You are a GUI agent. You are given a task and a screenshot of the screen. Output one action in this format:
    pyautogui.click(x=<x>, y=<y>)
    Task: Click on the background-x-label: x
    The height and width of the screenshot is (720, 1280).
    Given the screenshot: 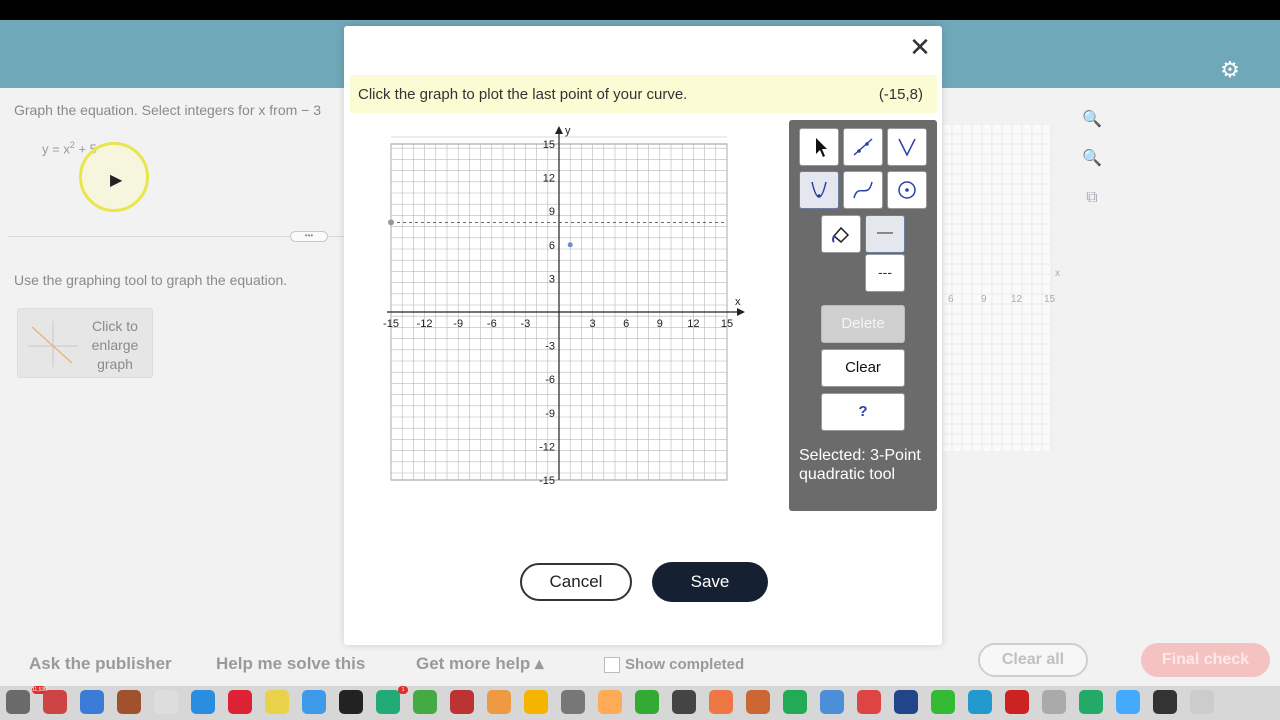 What is the action you would take?
    pyautogui.click(x=1057, y=273)
    